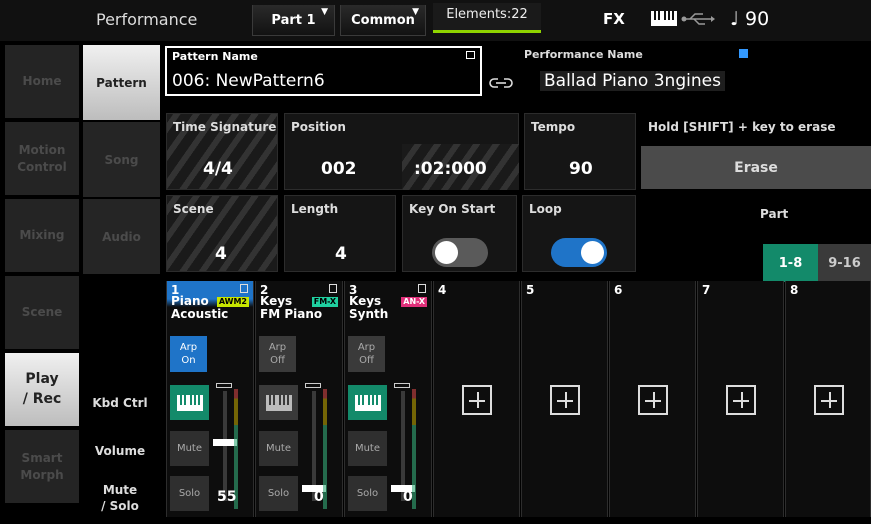 The height and width of the screenshot is (524, 871). What do you see at coordinates (340, 233) in the screenshot?
I see `length-field: Length 4` at bounding box center [340, 233].